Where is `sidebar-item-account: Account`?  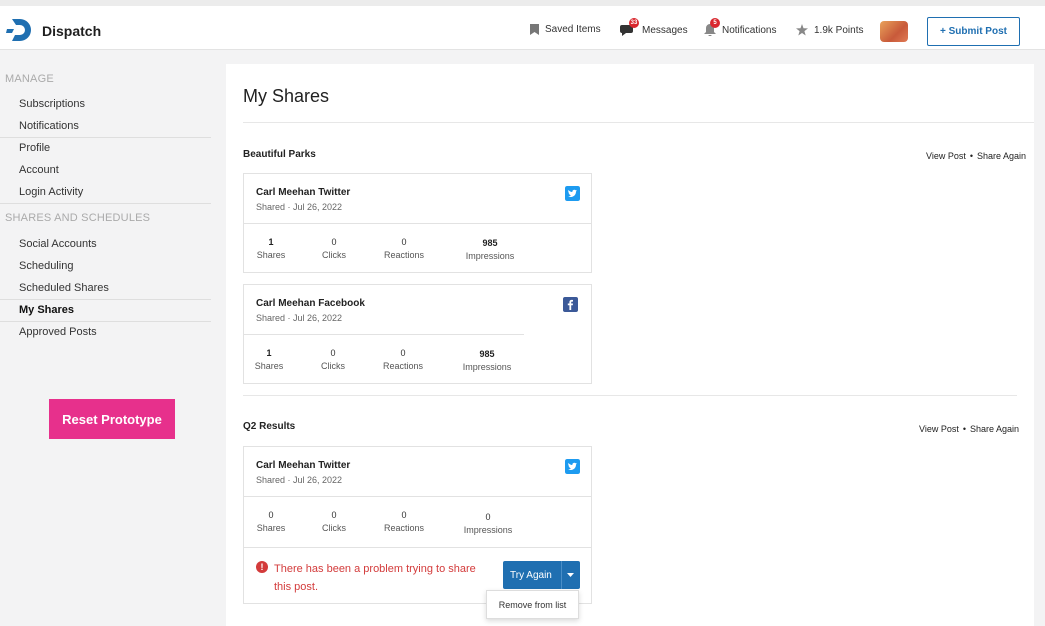 sidebar-item-account: Account is located at coordinates (39, 170).